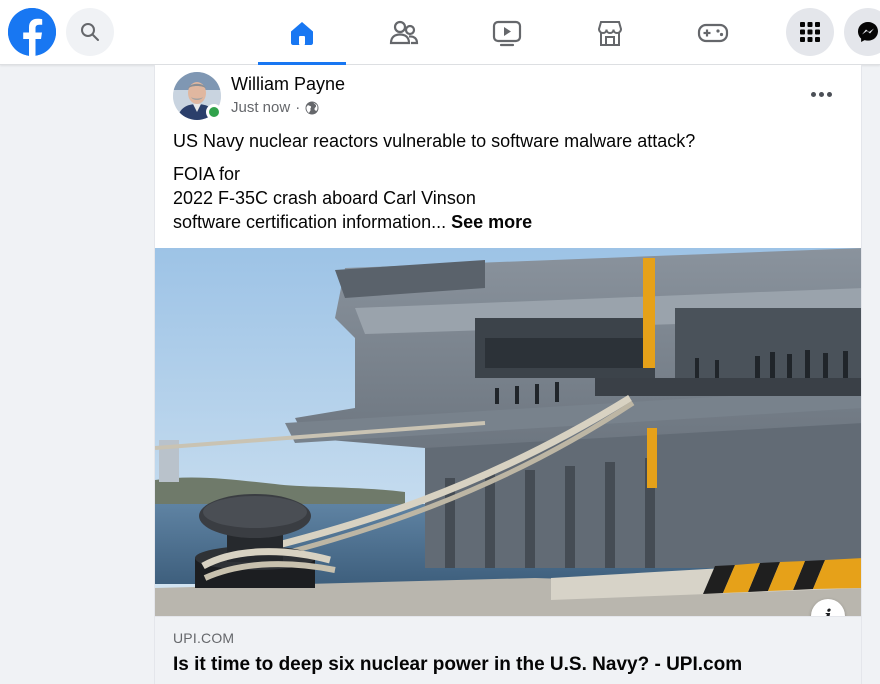 The height and width of the screenshot is (684, 880). I want to click on facebook-logo-icon, so click(32, 32).